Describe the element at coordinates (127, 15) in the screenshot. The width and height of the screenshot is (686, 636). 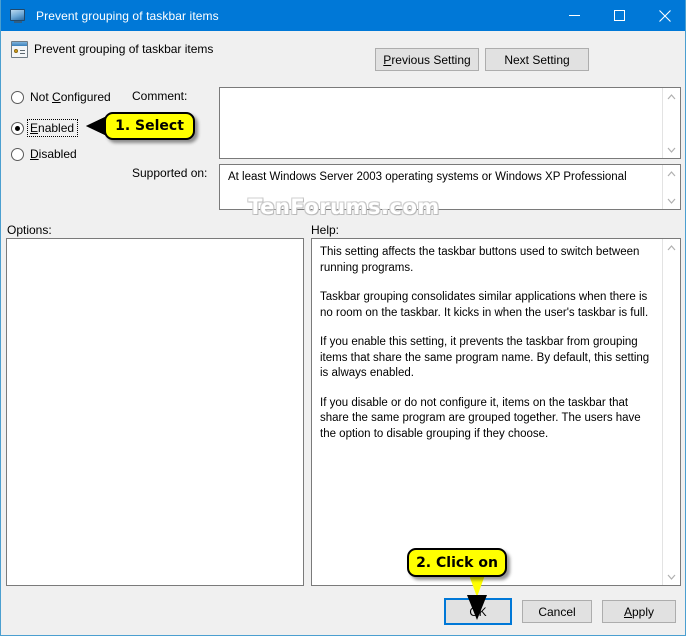
I see `window-title: Prevent grouping of taskbar items` at that location.